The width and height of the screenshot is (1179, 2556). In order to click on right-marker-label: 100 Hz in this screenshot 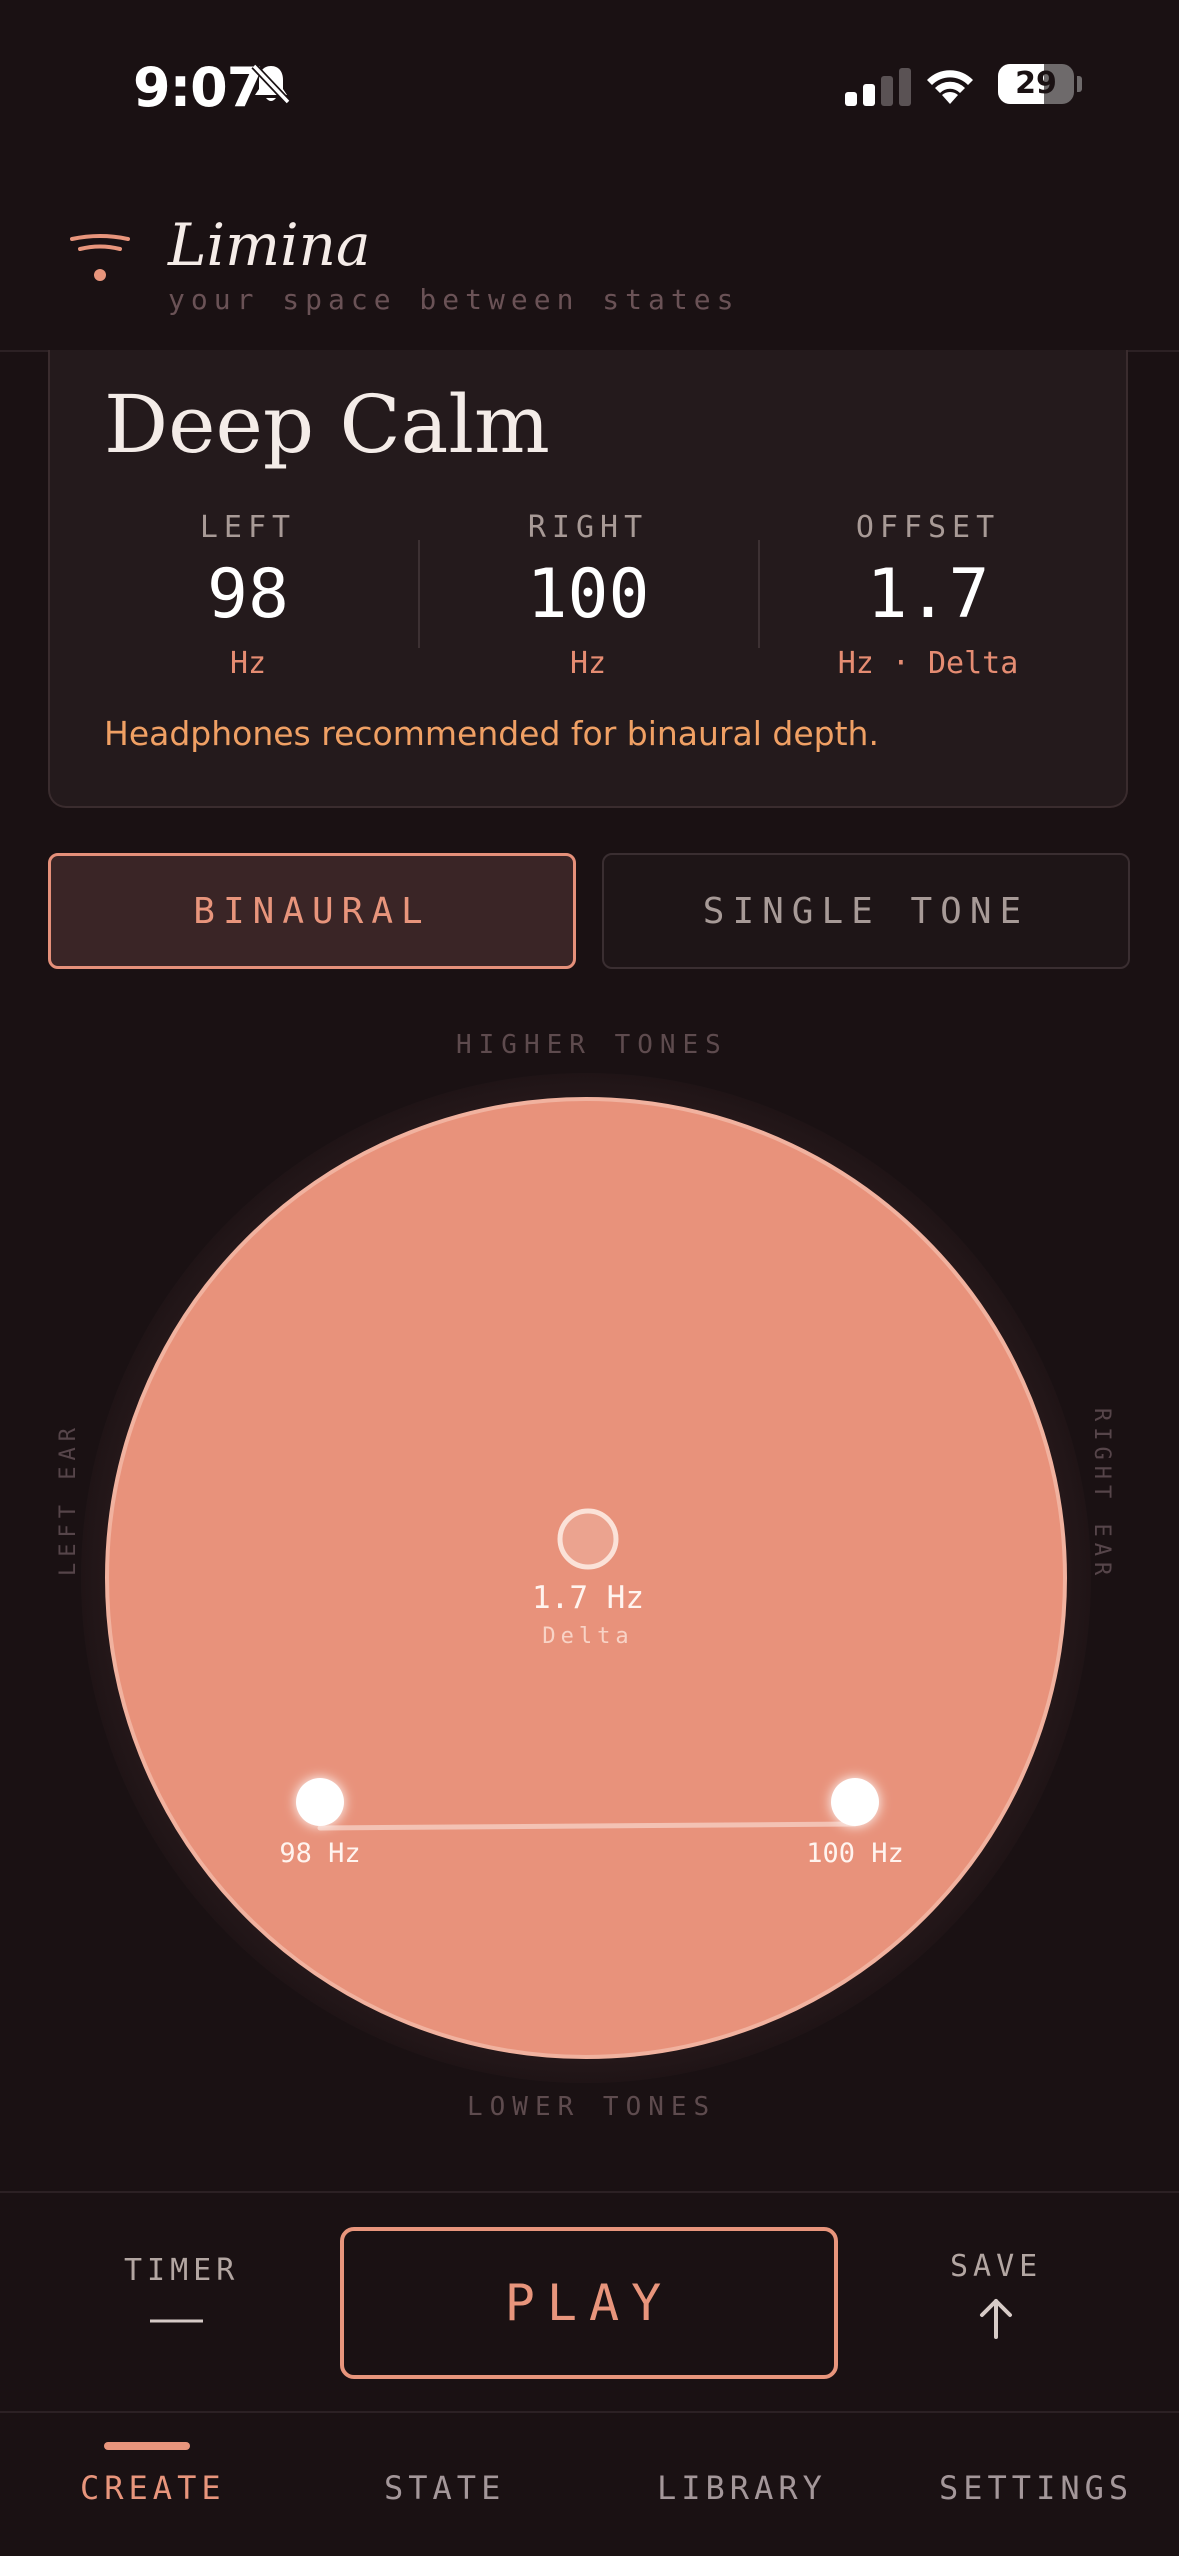, I will do `click(855, 1853)`.